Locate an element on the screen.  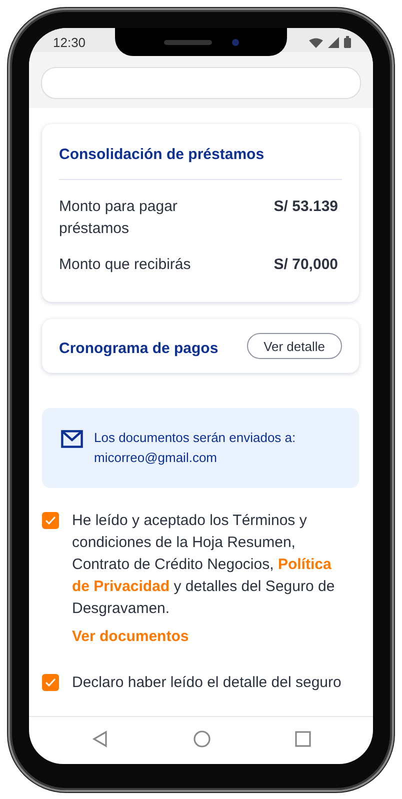
home-icon is located at coordinates (202, 739).